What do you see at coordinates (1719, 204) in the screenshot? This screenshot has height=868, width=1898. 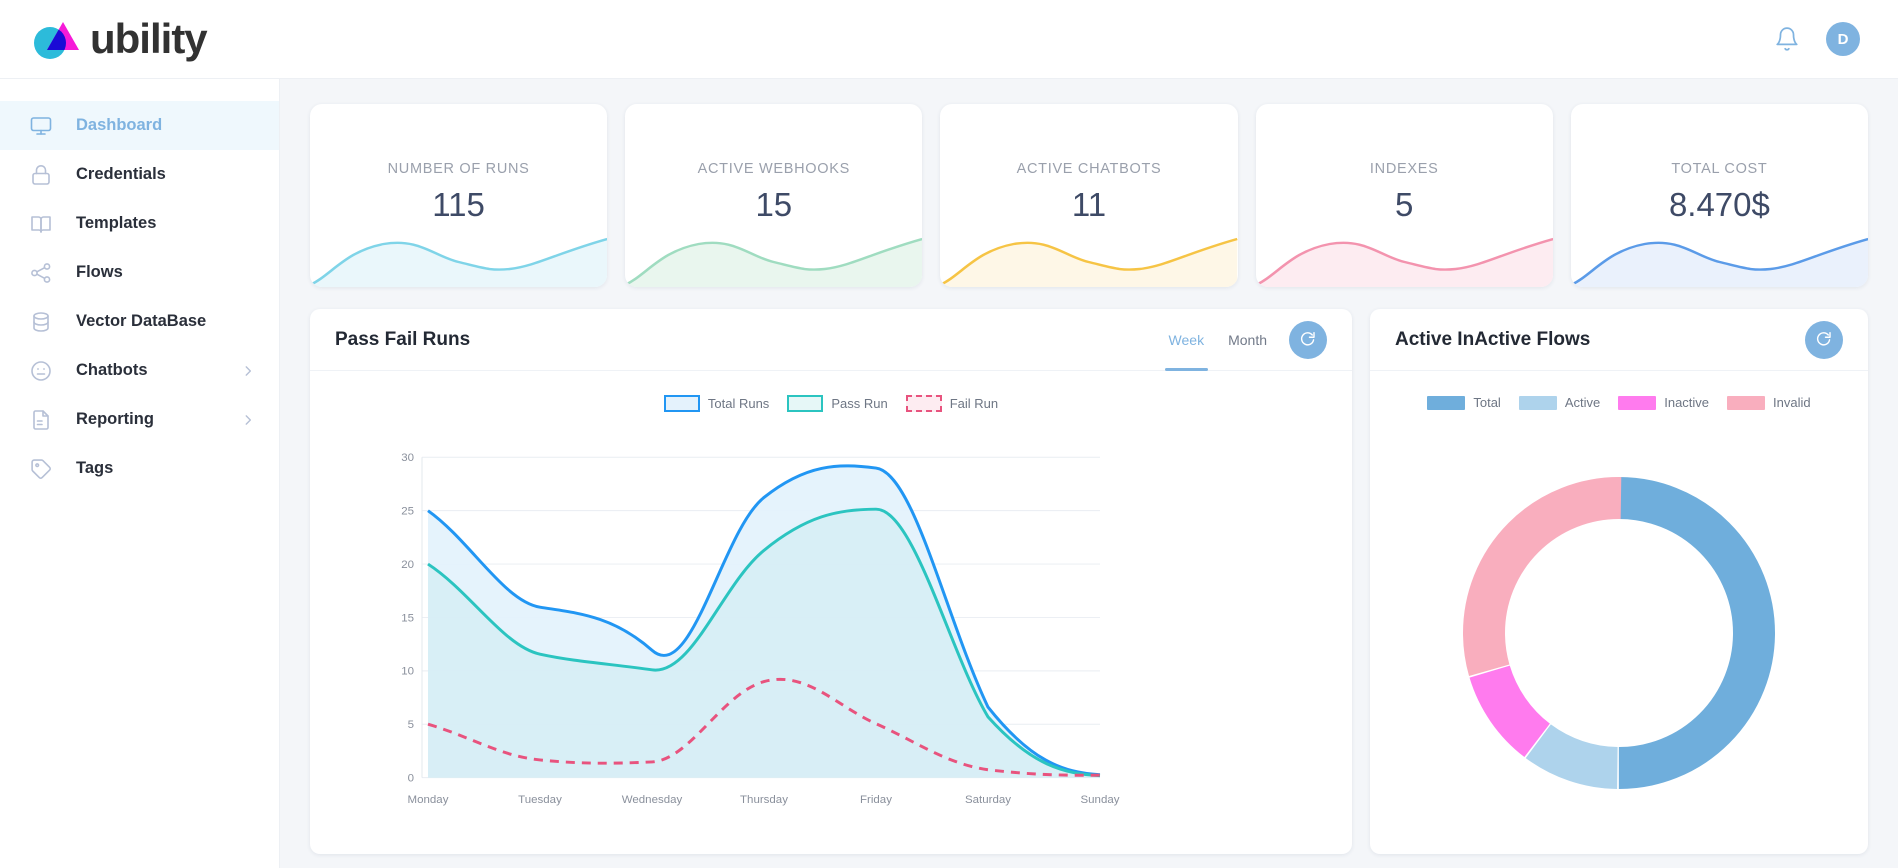 I see `stat-value: 8.470$` at bounding box center [1719, 204].